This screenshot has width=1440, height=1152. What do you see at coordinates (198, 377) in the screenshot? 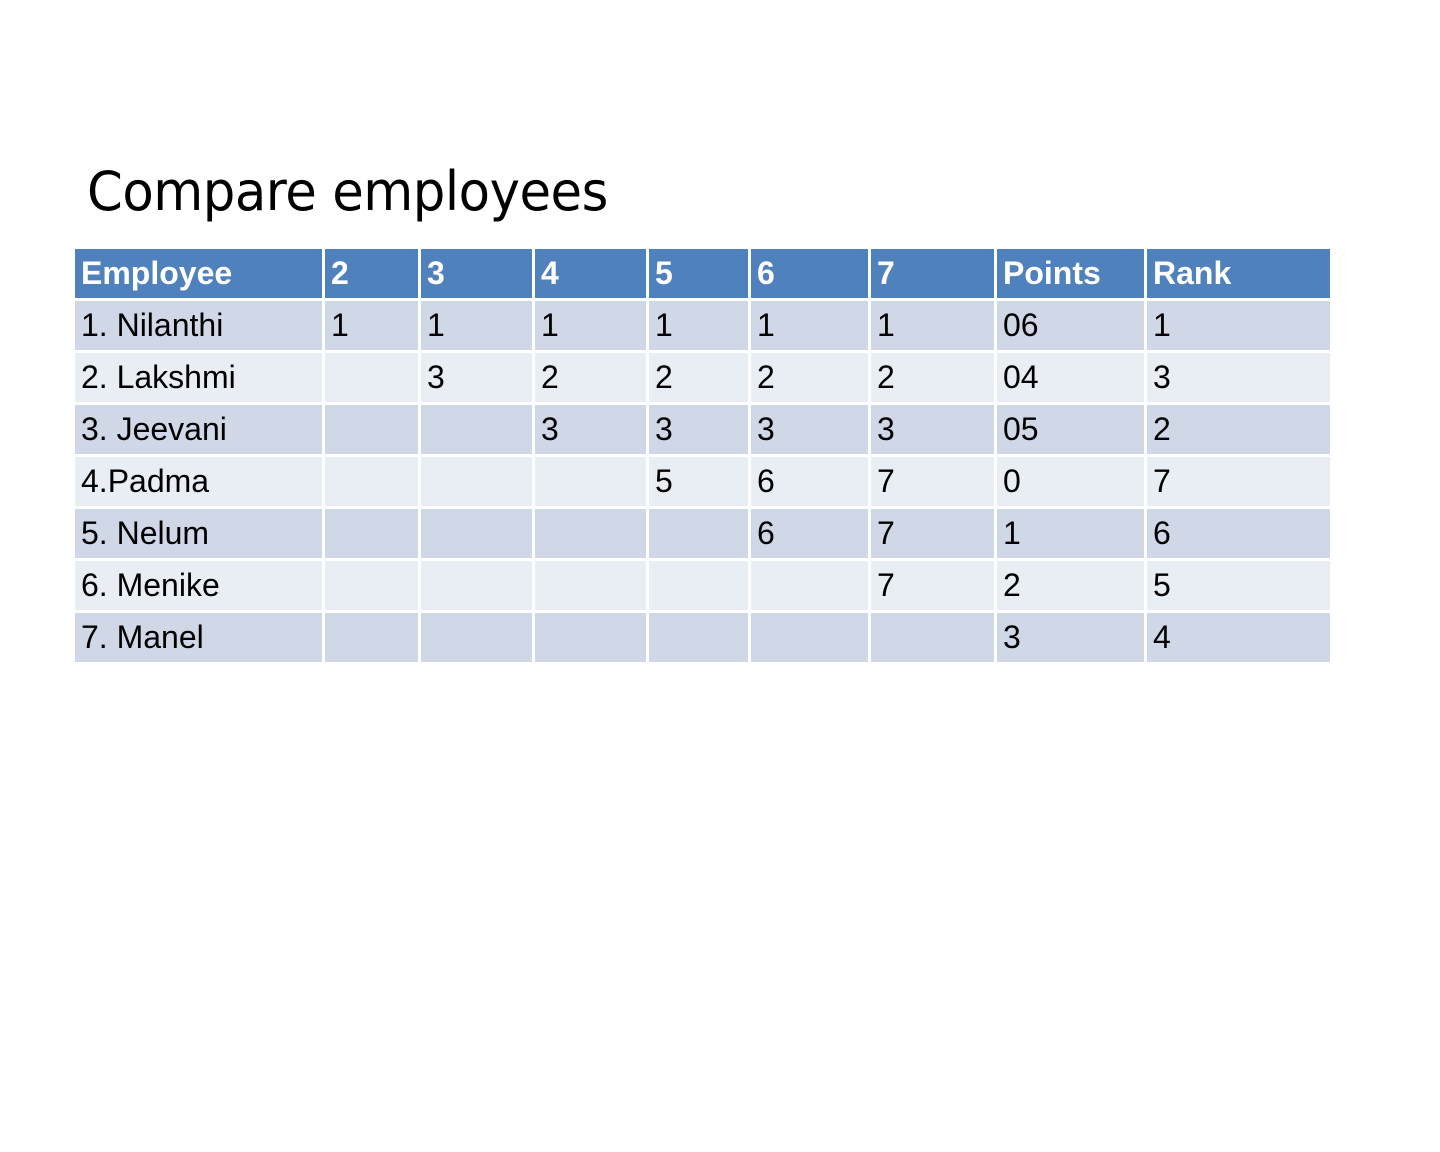
I see `employee-cell: 2. Lakshmi` at bounding box center [198, 377].